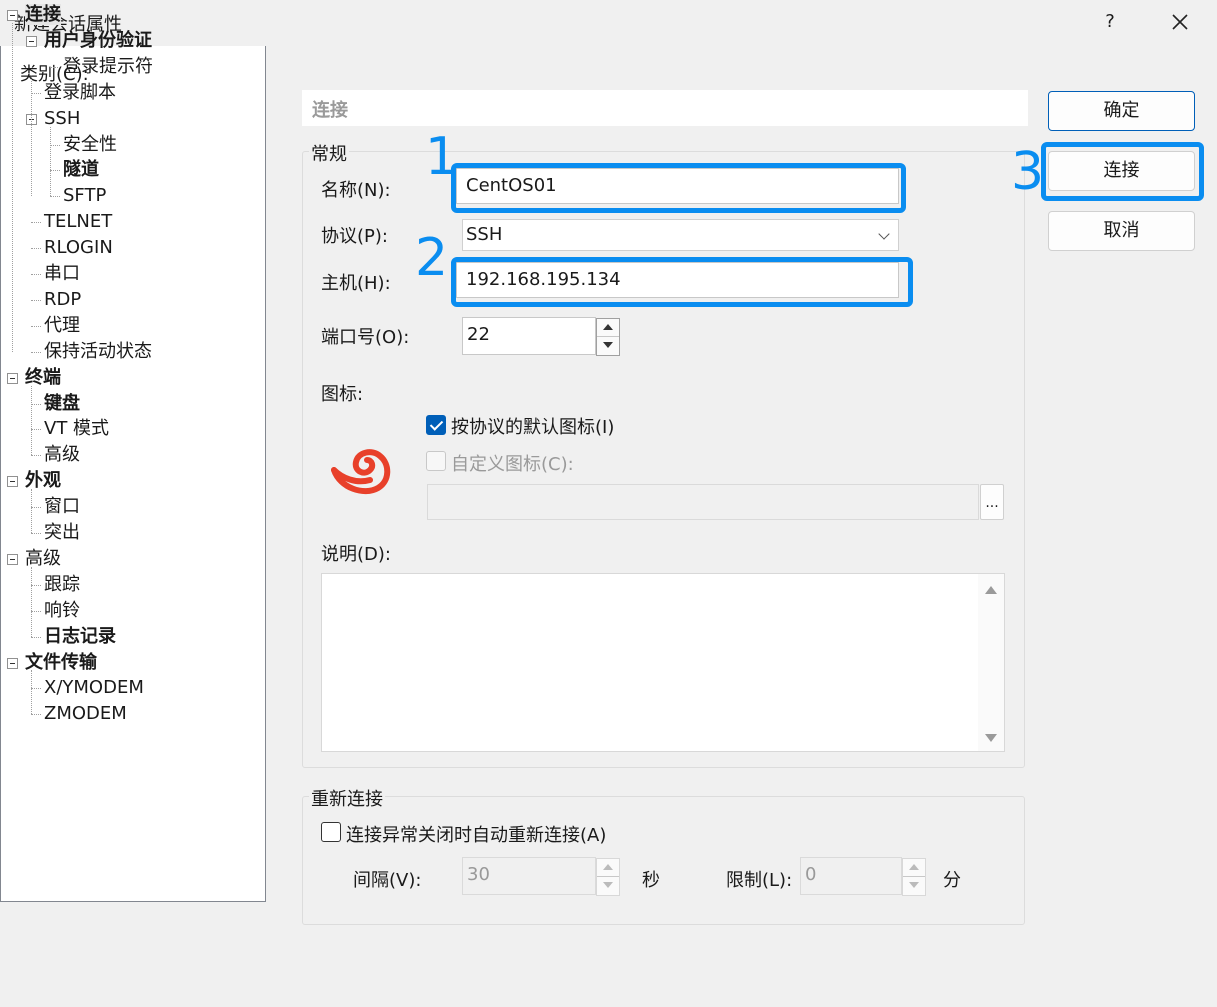  I want to click on description-scrollbar, so click(991, 662).